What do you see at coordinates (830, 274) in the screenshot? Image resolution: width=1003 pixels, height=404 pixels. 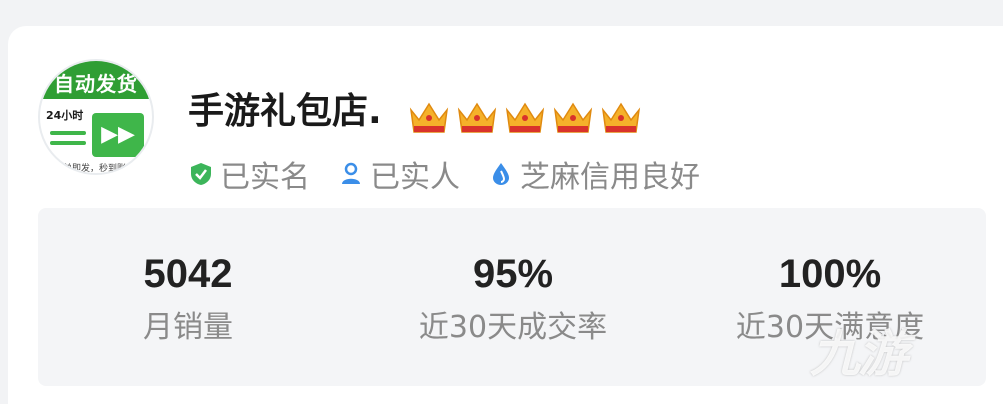 I see `stat-value: 100%` at bounding box center [830, 274].